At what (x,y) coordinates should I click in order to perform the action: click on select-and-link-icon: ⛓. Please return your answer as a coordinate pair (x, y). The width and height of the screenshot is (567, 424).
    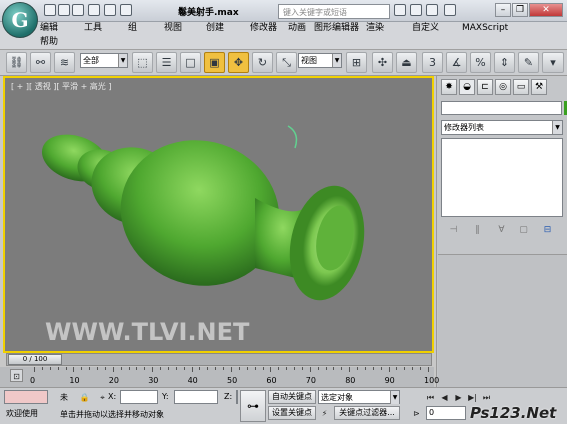
    Looking at the image, I should click on (16, 62).